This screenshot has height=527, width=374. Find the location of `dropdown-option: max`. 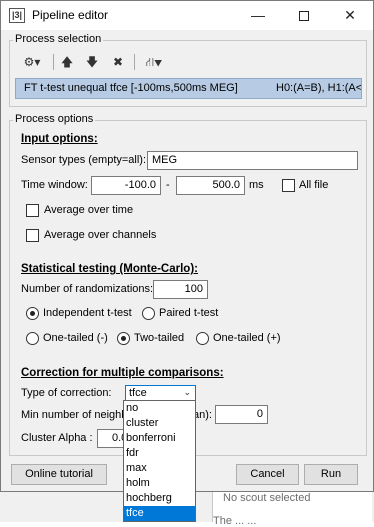

dropdown-option: max is located at coordinates (159, 468).